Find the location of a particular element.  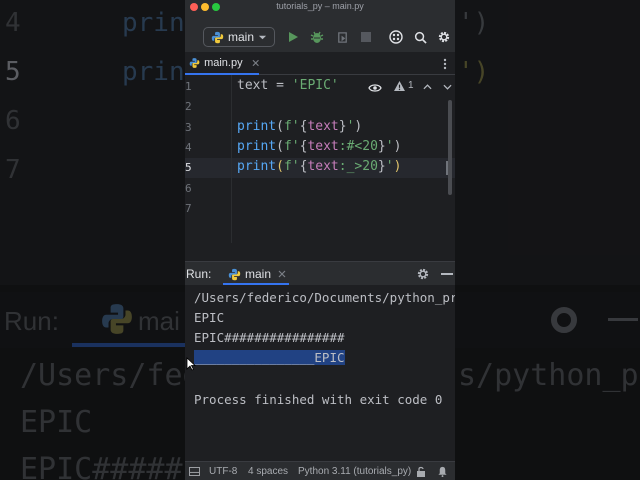

code-line-3: print(f'{text}') is located at coordinates (300, 126).